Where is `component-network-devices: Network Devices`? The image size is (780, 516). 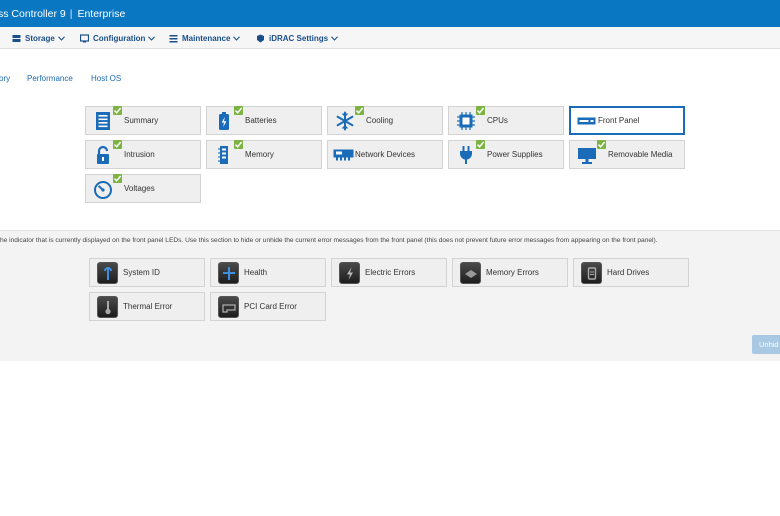 component-network-devices: Network Devices is located at coordinates (385, 154).